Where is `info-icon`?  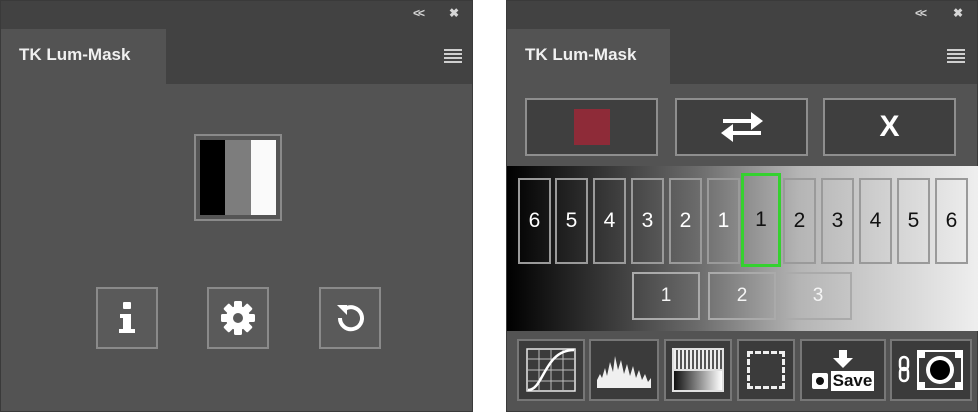 info-icon is located at coordinates (127, 317).